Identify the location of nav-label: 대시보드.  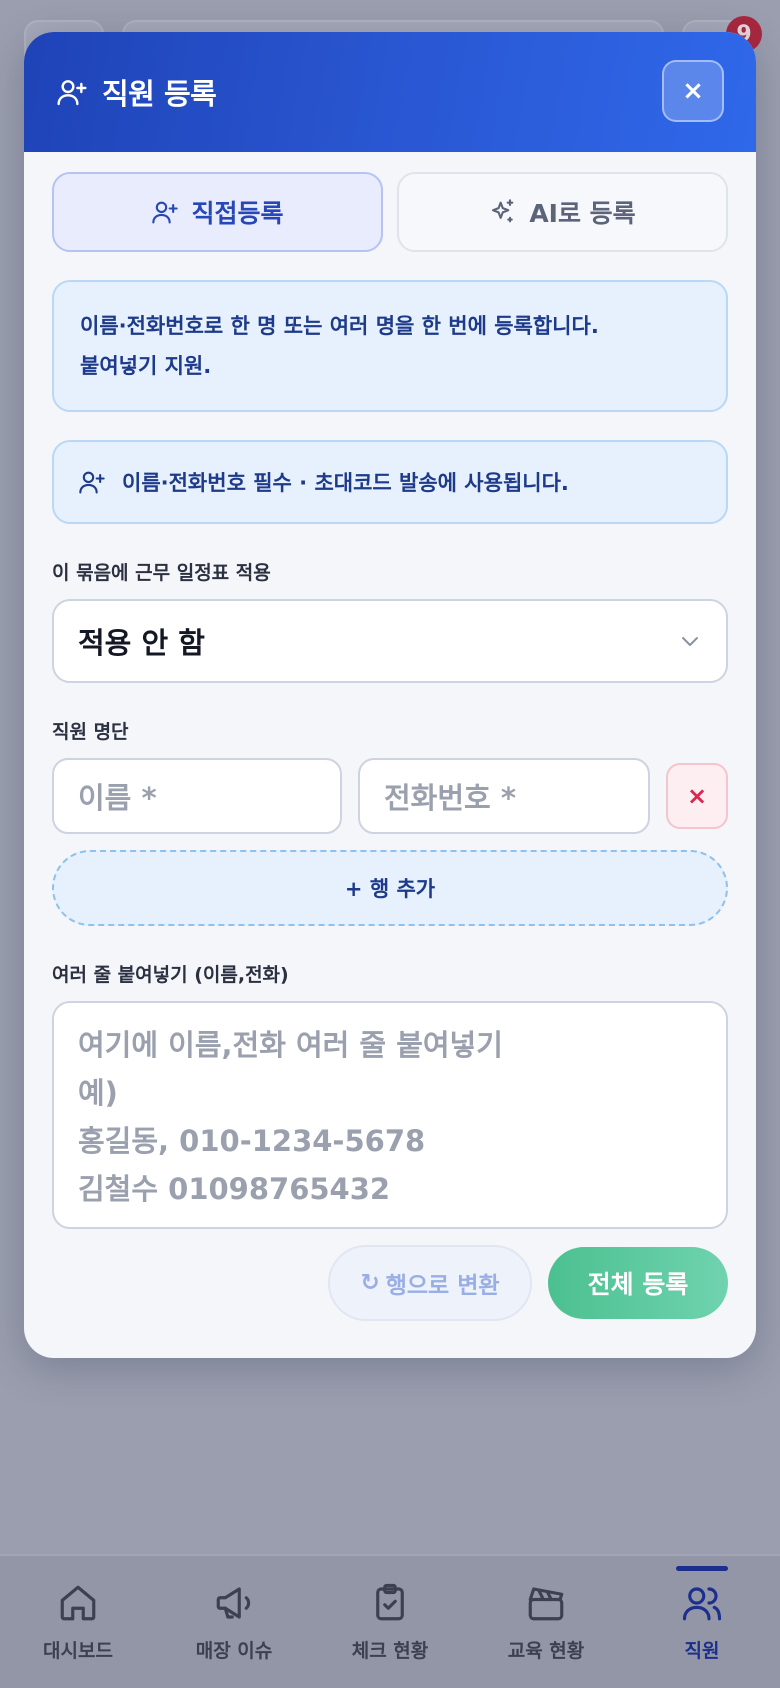
(78, 1651).